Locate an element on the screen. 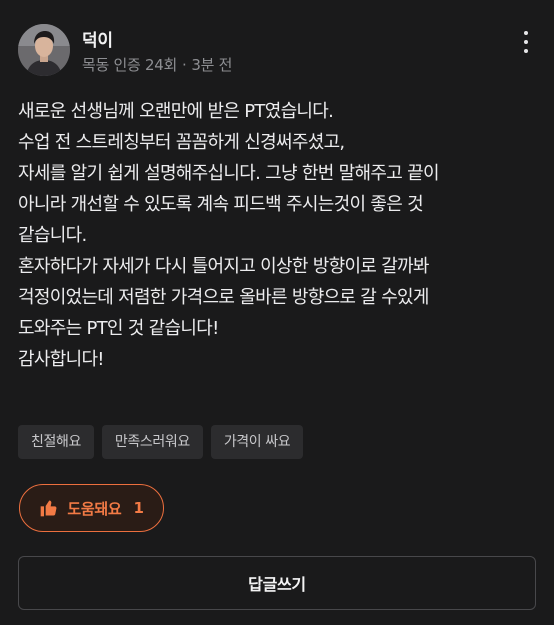 This screenshot has height=625, width=554. review-line: 수업 전 스트레칭부터 꼼꼼하게 신경써주셨고, is located at coordinates (181, 142).